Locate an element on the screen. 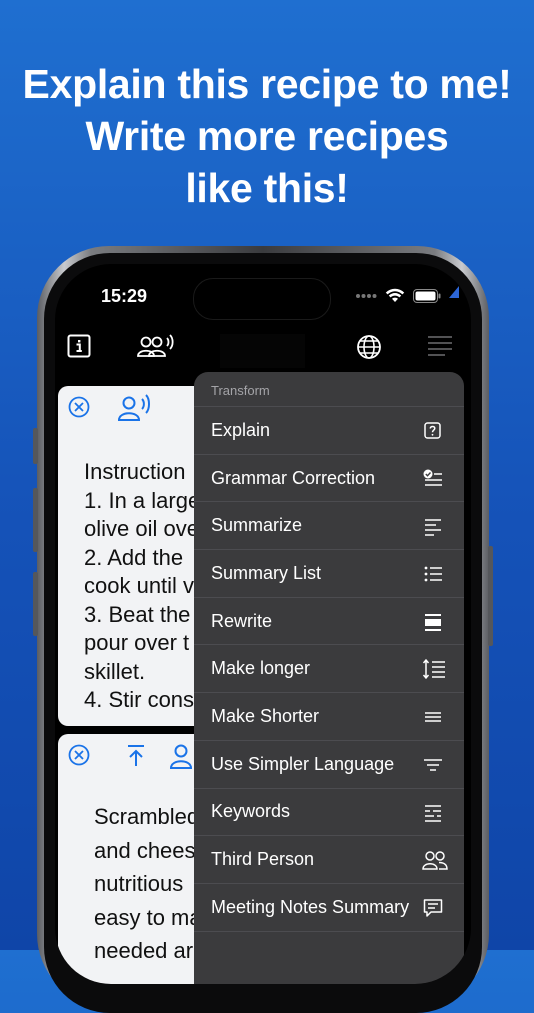  status-time: 15:29 is located at coordinates (124, 296).